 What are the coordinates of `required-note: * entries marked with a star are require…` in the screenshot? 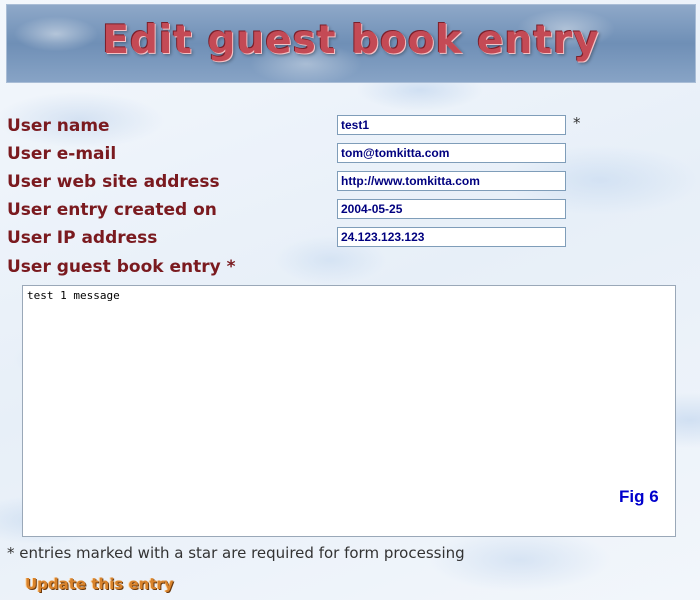 It's located at (236, 553).